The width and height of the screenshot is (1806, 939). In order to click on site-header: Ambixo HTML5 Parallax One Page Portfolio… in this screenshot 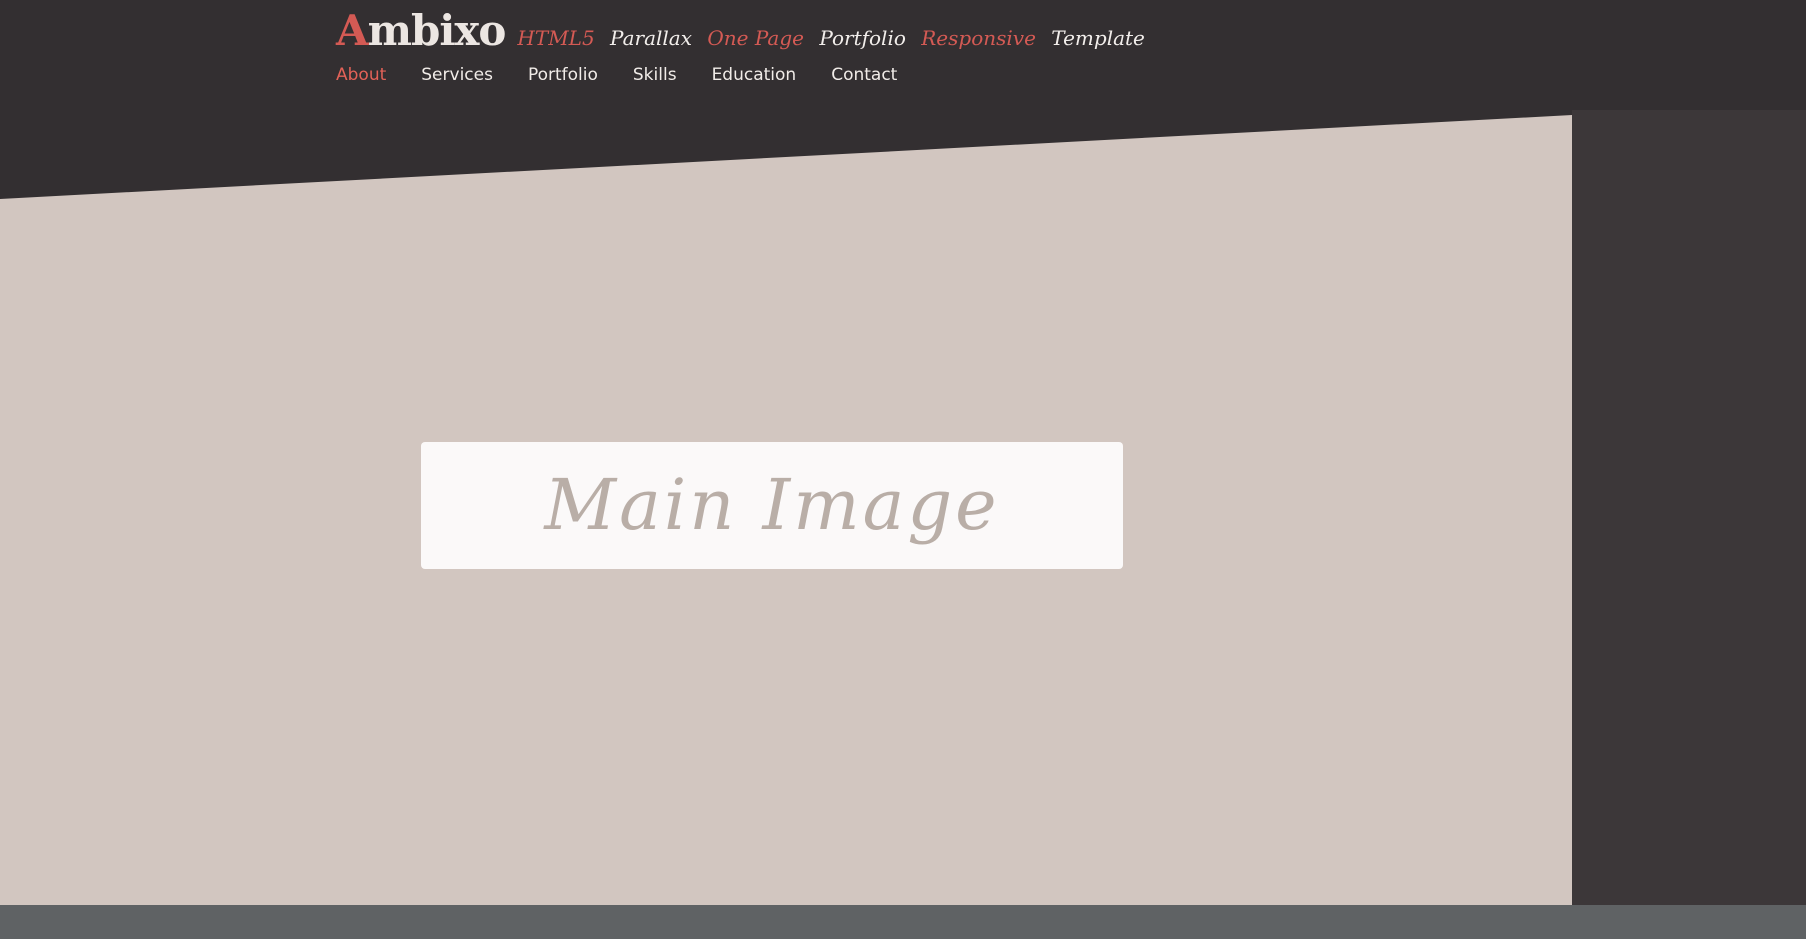, I will do `click(903, 55)`.